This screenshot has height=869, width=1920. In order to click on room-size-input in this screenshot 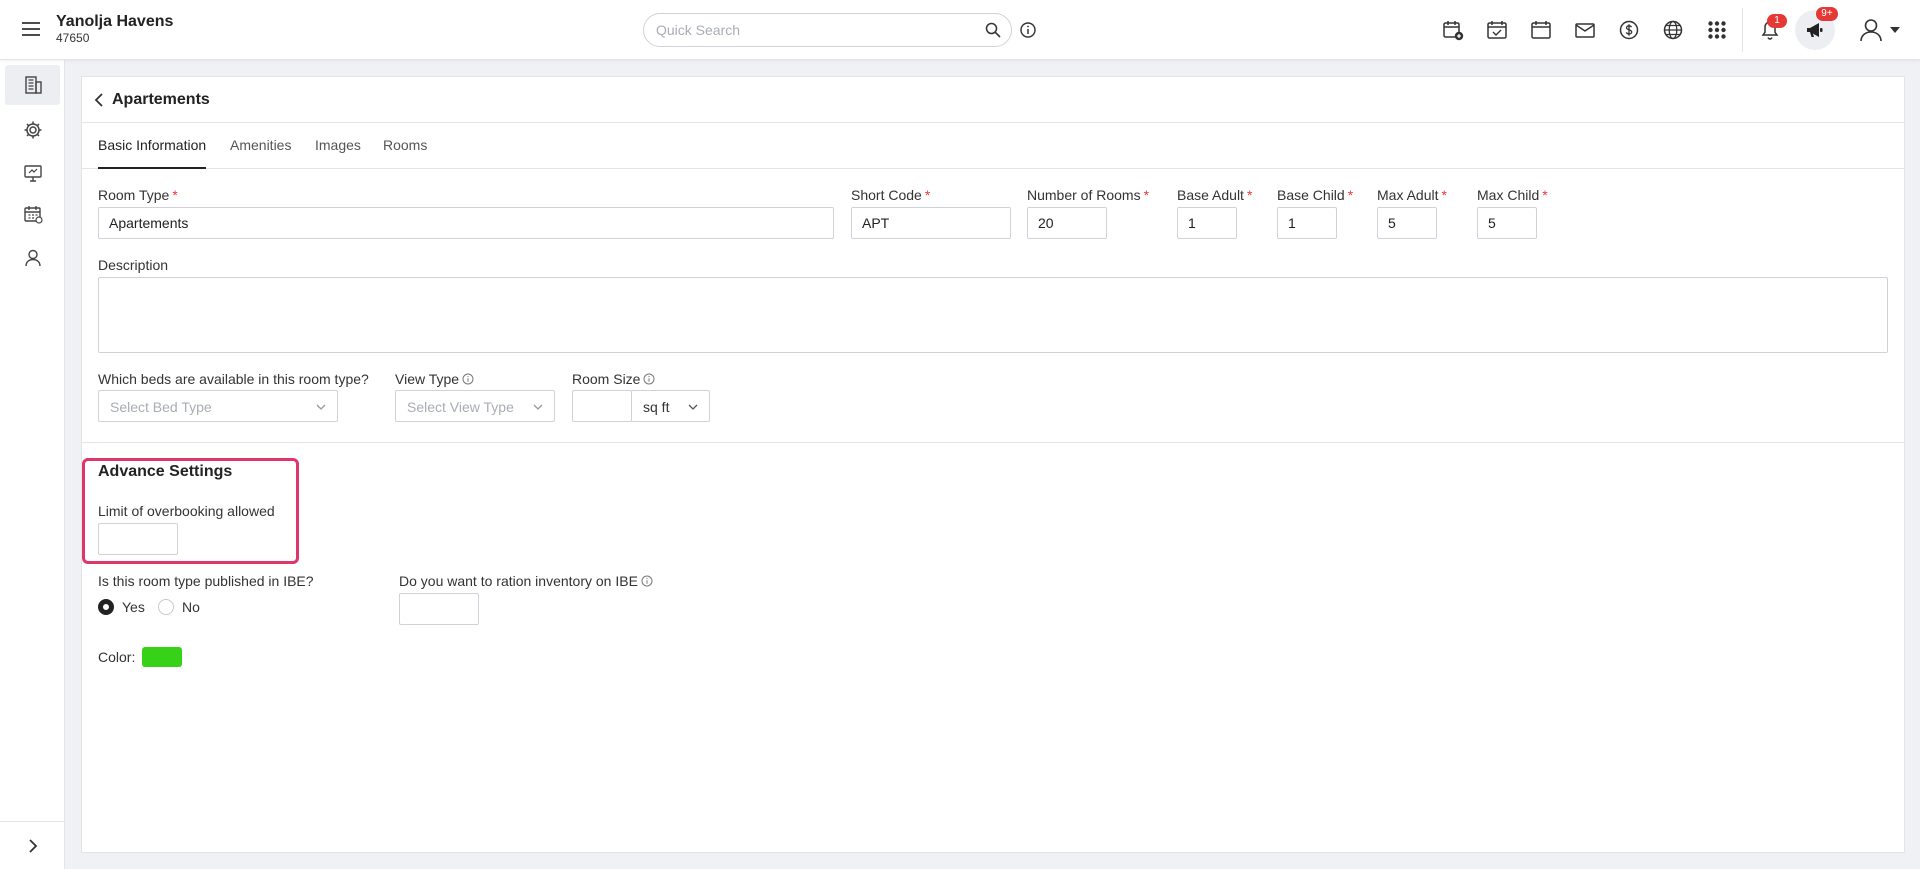, I will do `click(602, 406)`.